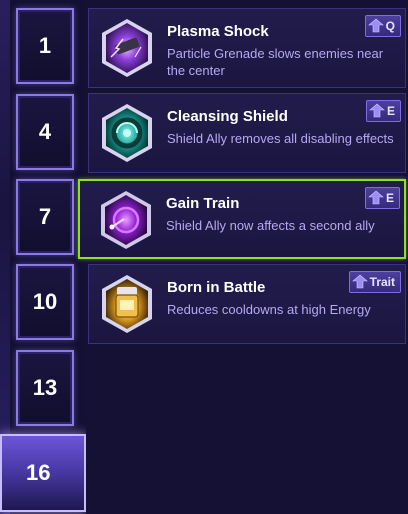  I want to click on level-tier-7: 7, so click(45, 217).